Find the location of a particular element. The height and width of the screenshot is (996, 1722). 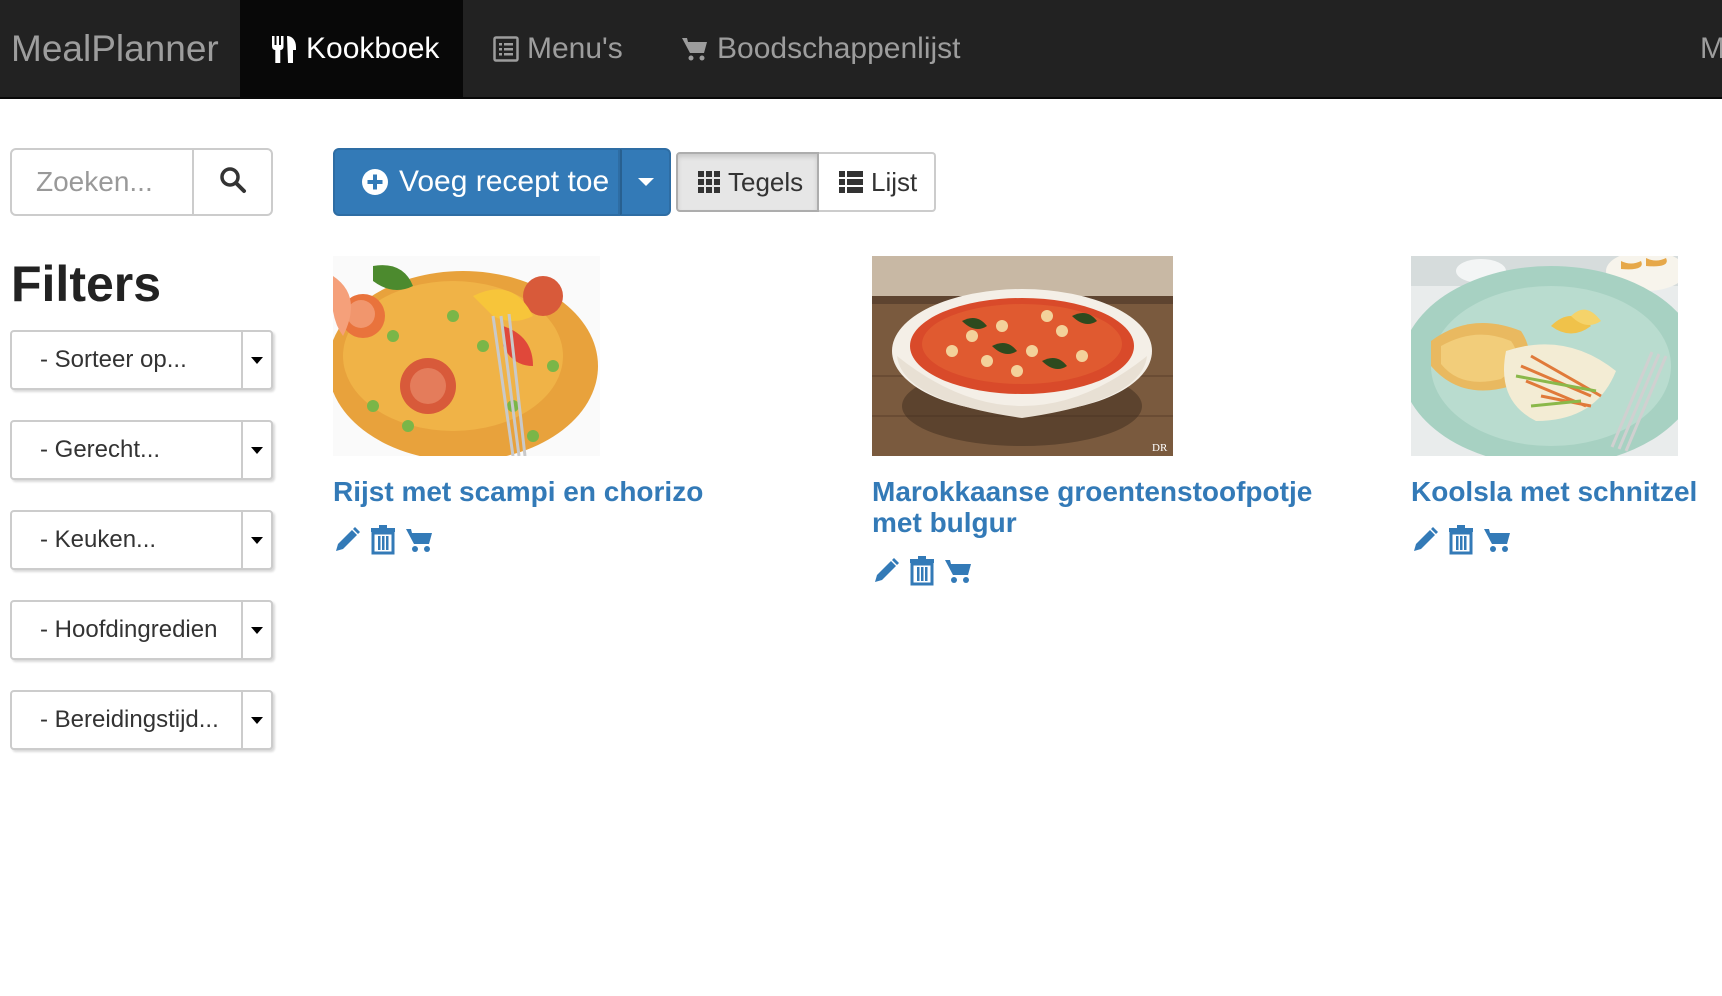

search-button is located at coordinates (231, 182).